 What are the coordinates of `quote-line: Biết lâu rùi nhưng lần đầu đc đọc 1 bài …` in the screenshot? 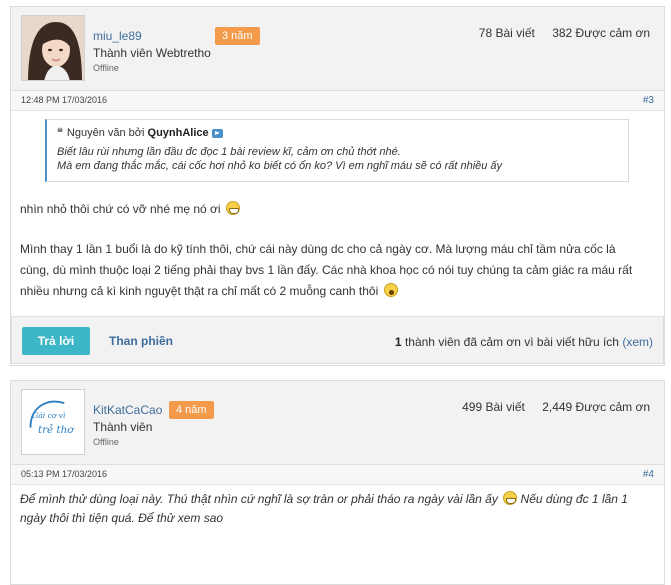 It's located at (229, 152).